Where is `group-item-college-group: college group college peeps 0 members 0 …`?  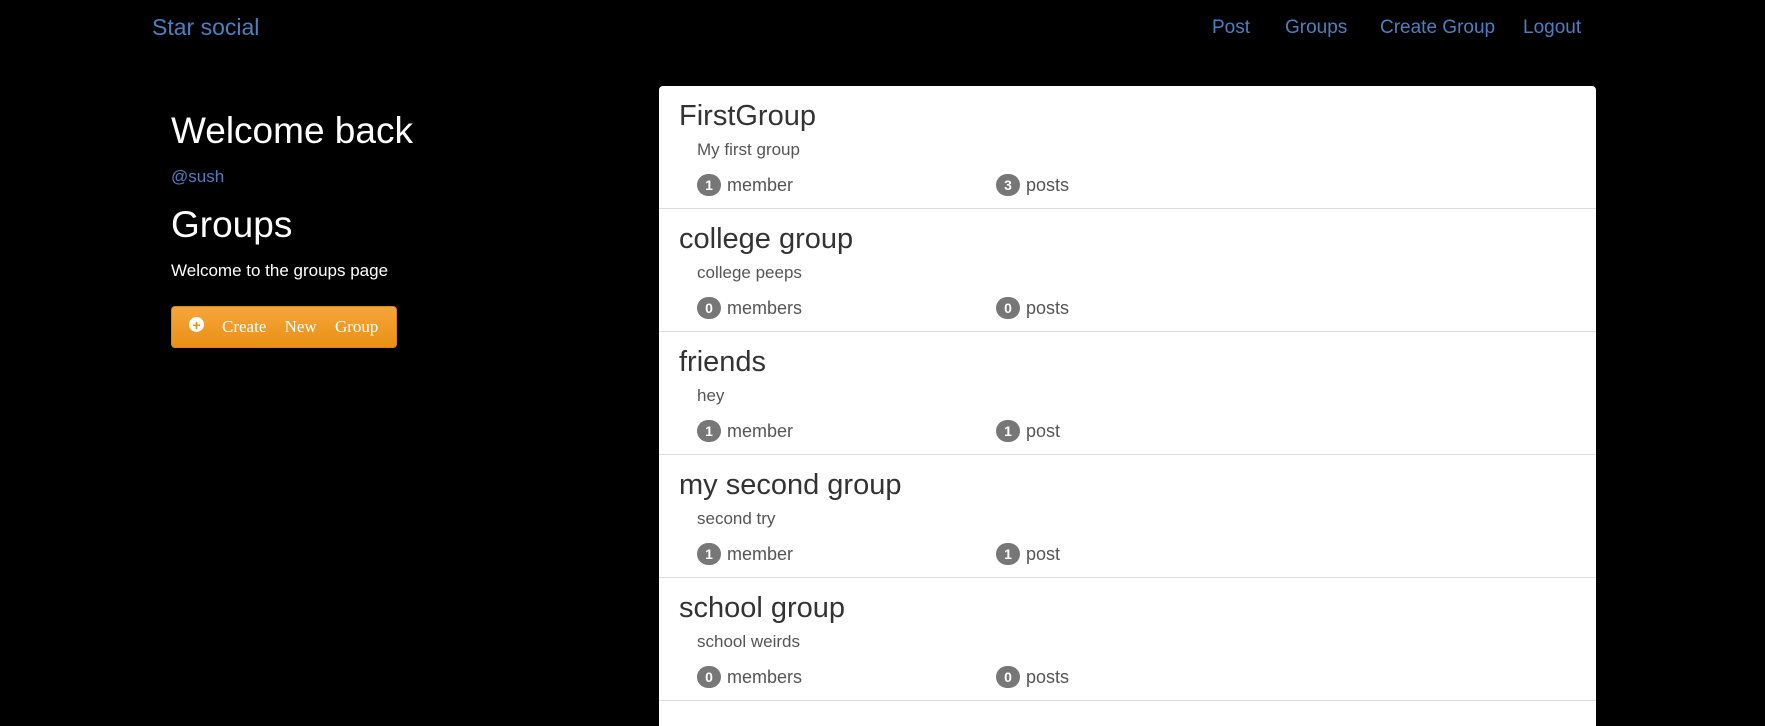 group-item-college-group: college group college peeps 0 members 0 … is located at coordinates (1127, 270).